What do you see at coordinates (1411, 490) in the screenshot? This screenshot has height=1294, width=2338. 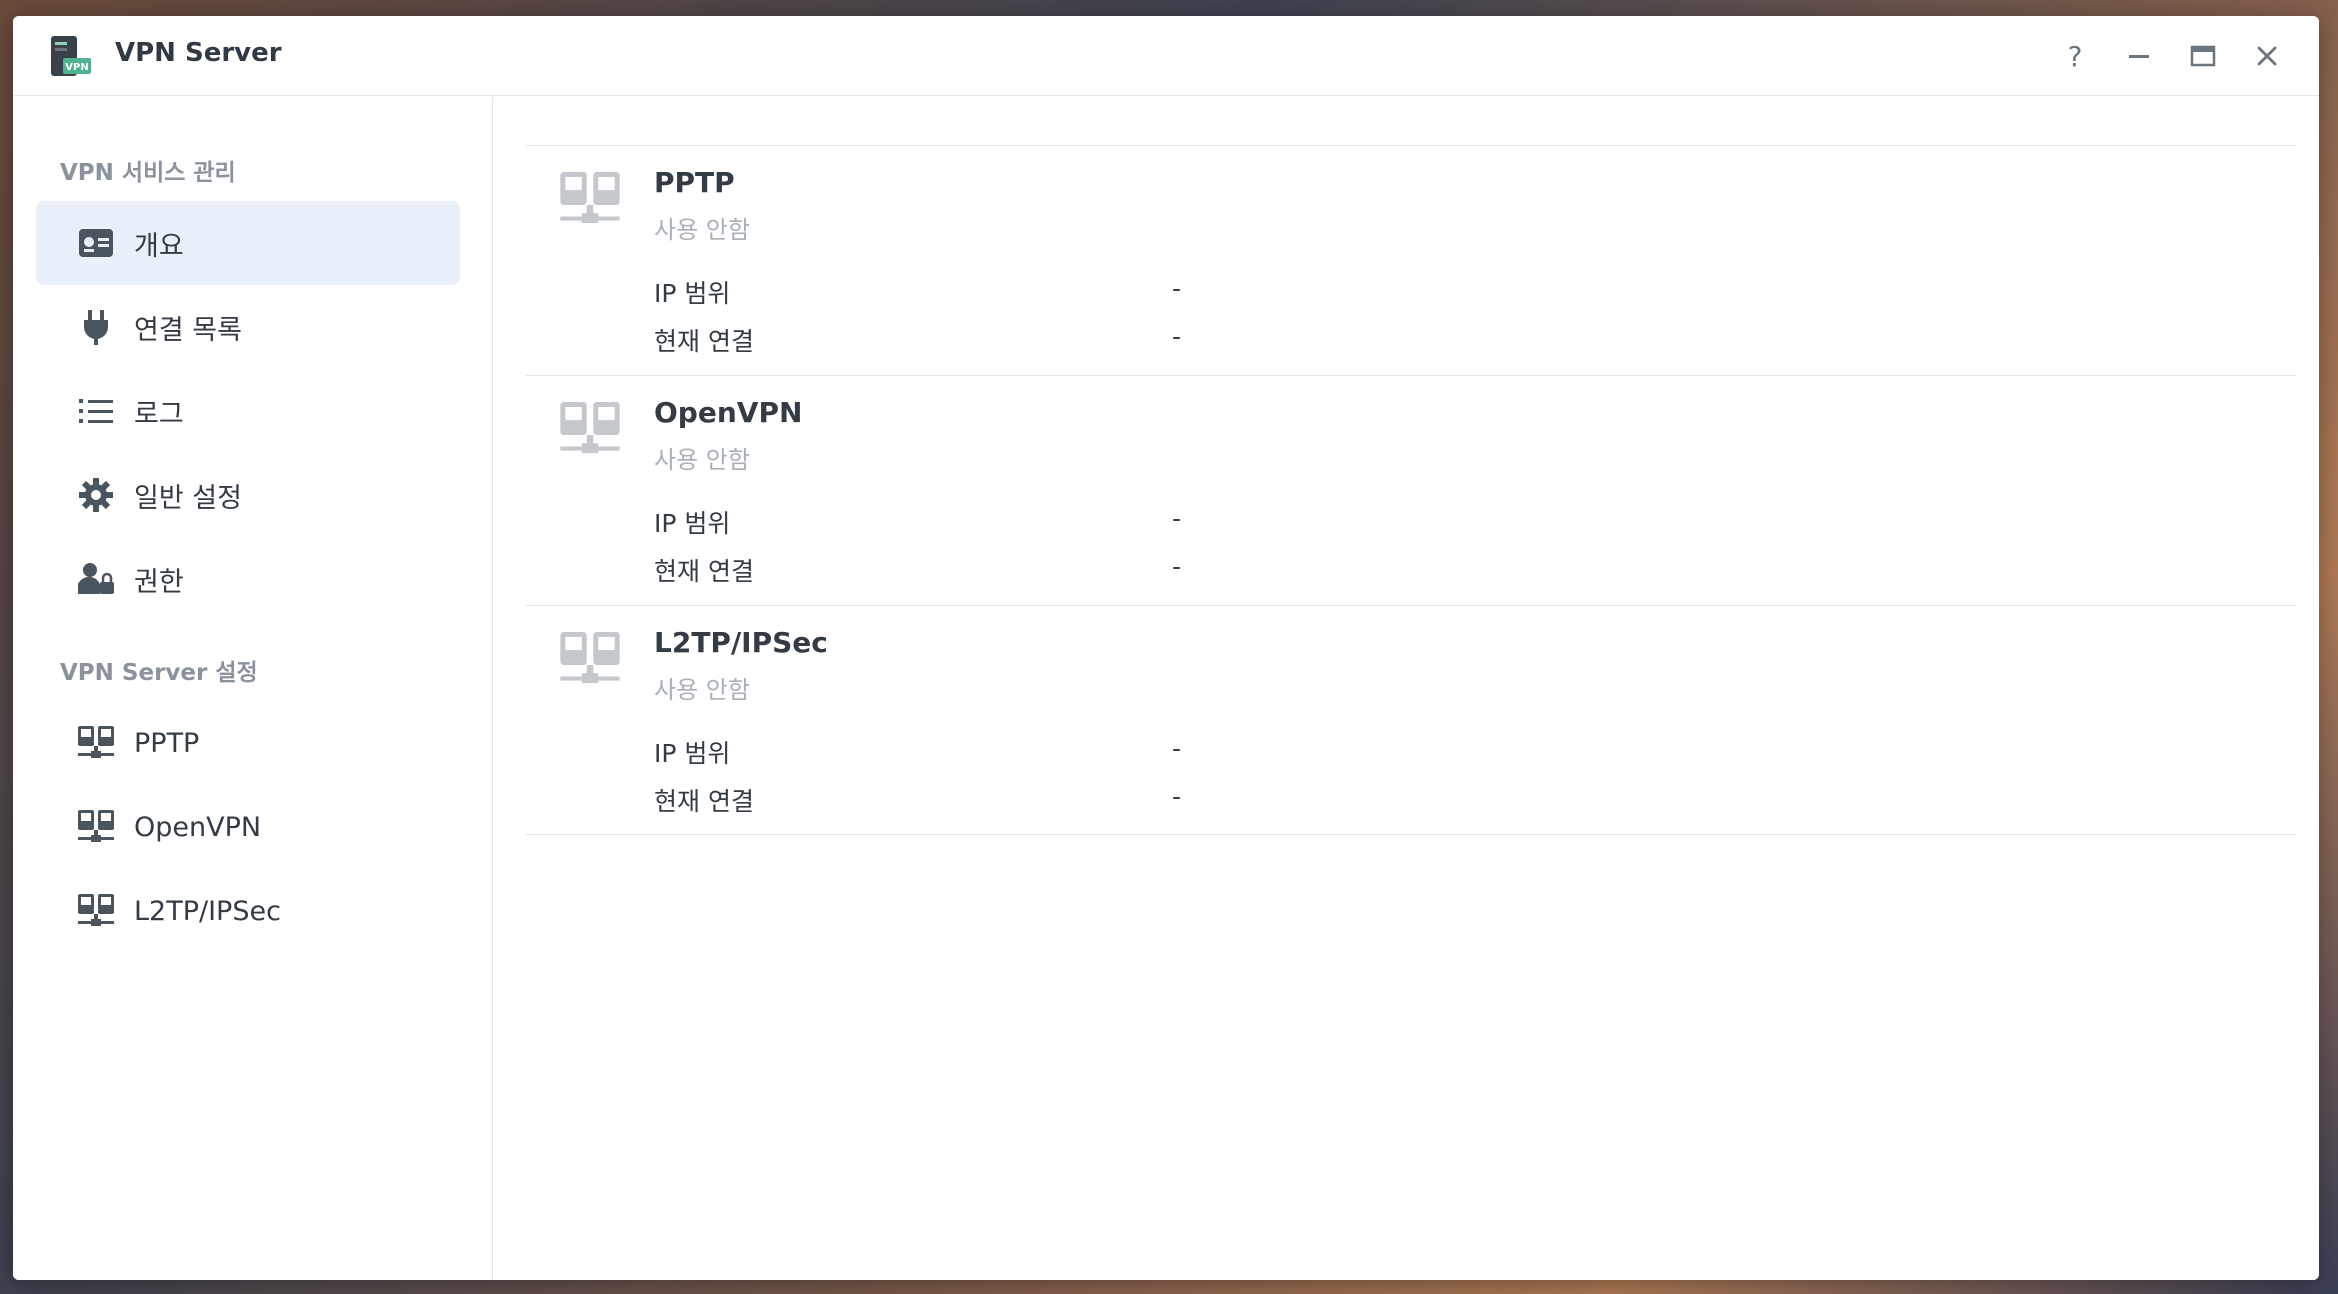 I see `service-card-openvpn: OpenVPN 사용 안함 IP 범위 - 현재 연결 -` at bounding box center [1411, 490].